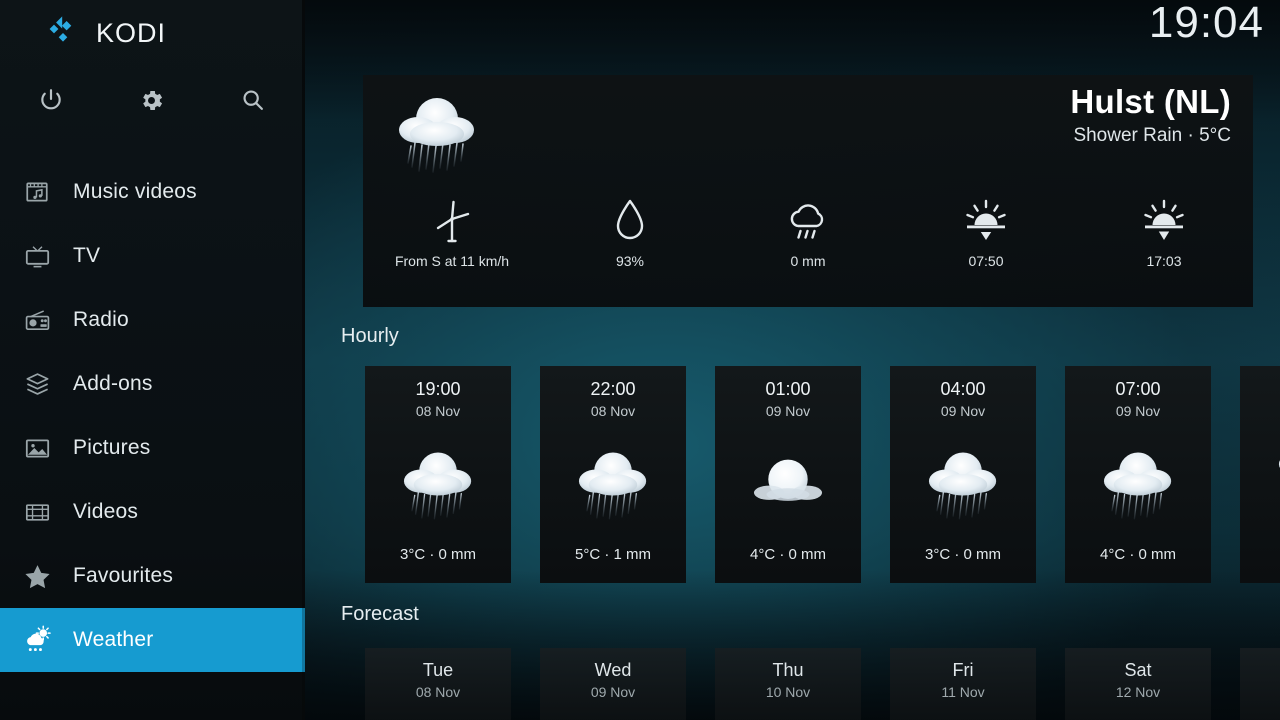 The image size is (1280, 720). What do you see at coordinates (123, 575) in the screenshot?
I see `sidebar-item-label: Favourites` at bounding box center [123, 575].